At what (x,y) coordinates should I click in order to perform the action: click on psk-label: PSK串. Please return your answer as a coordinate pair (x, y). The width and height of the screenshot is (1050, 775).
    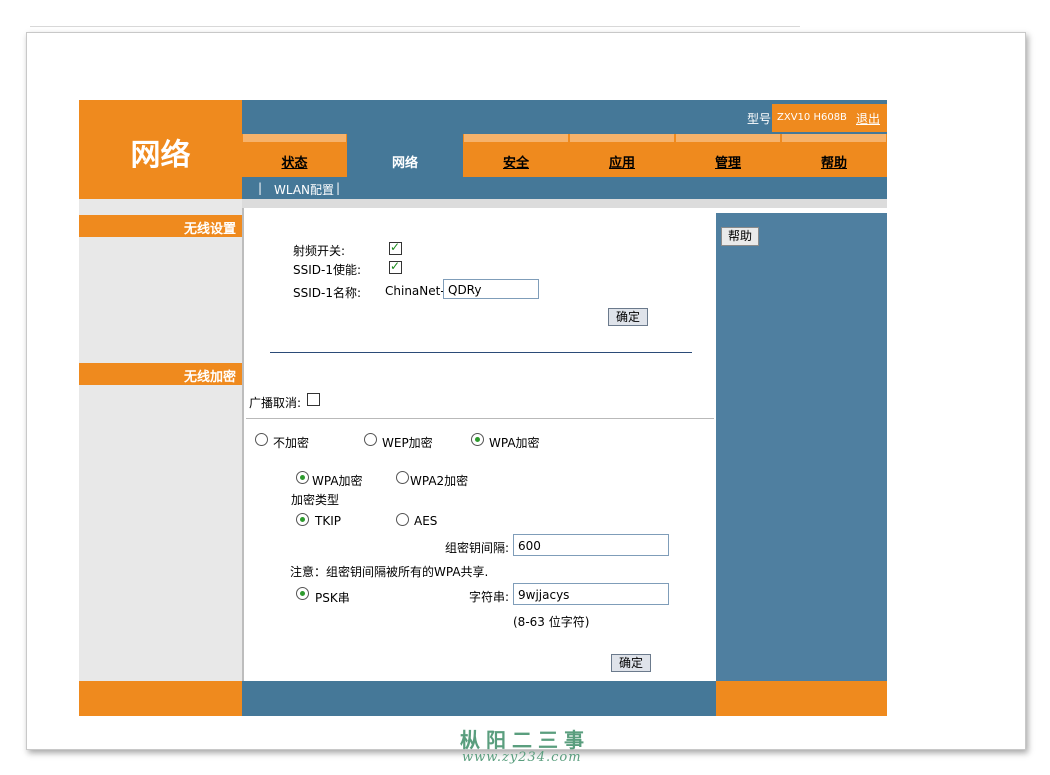
    Looking at the image, I should click on (332, 598).